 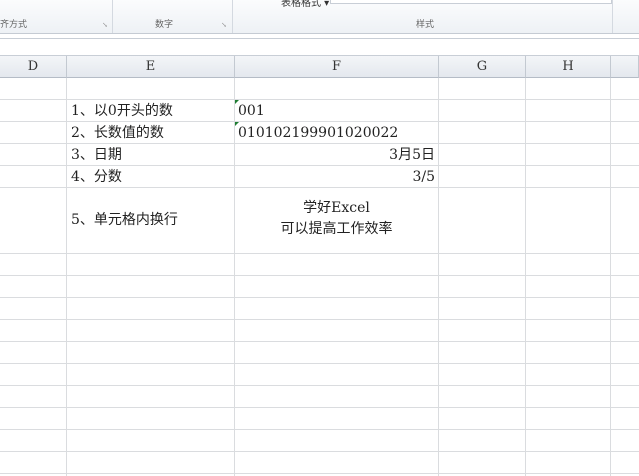 I want to click on cell-f5: 学好Excel 可以提高工作效率, so click(x=336, y=219).